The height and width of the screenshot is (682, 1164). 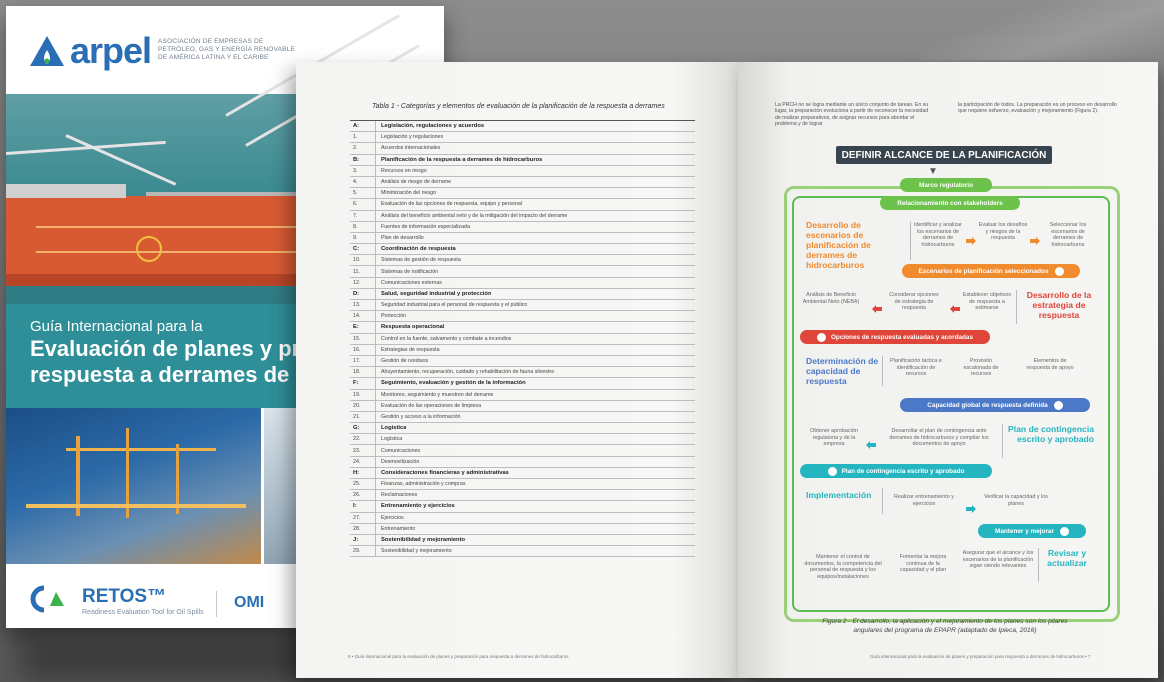 What do you see at coordinates (522, 238) in the screenshot?
I see `table-row: 9. Plan de desarrollo` at bounding box center [522, 238].